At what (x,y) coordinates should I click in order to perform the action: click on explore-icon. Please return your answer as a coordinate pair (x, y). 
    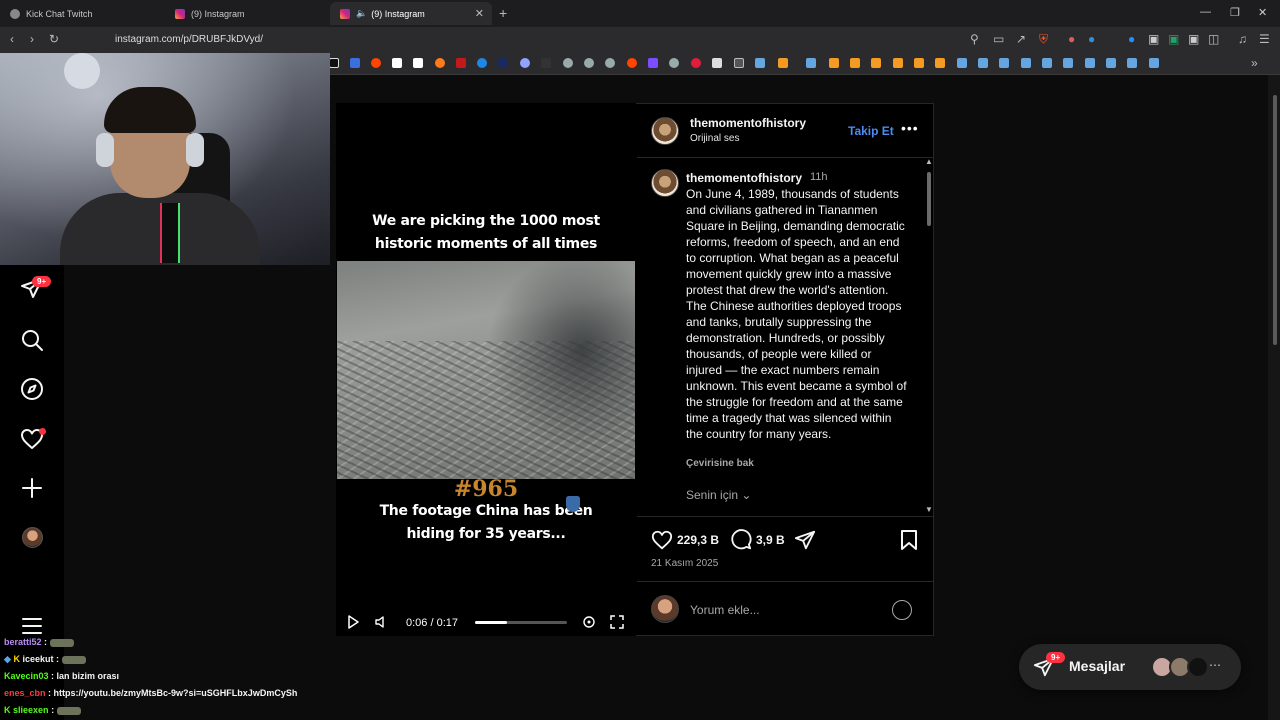
    Looking at the image, I should click on (32, 389).